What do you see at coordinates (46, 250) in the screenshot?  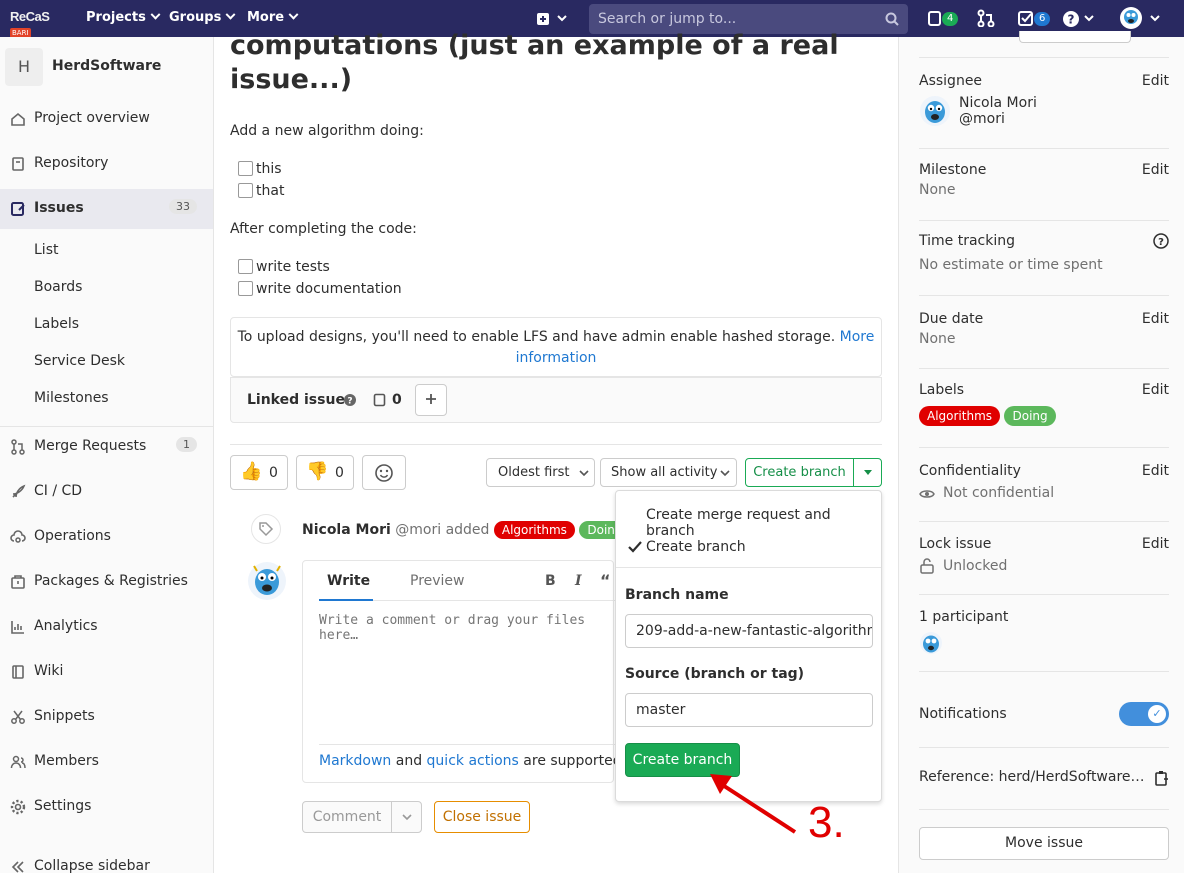 I see `sidebar-subitem-list: List` at bounding box center [46, 250].